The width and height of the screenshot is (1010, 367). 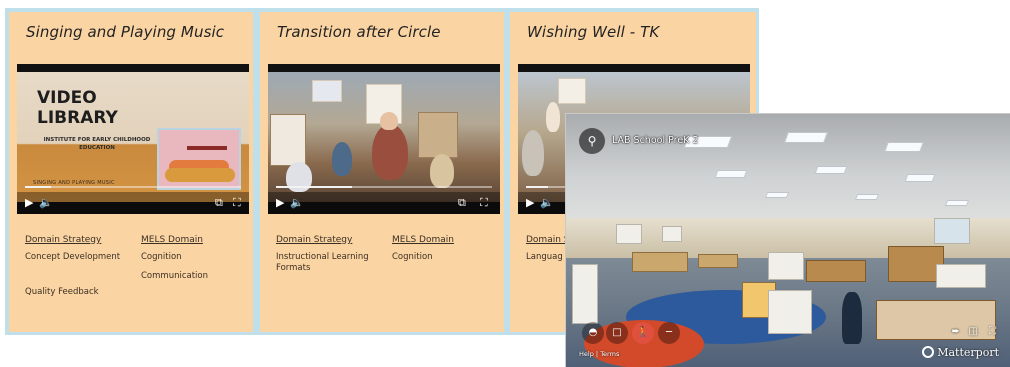 I want to click on domain-strategy-value: Concept Development, so click(x=73, y=257).